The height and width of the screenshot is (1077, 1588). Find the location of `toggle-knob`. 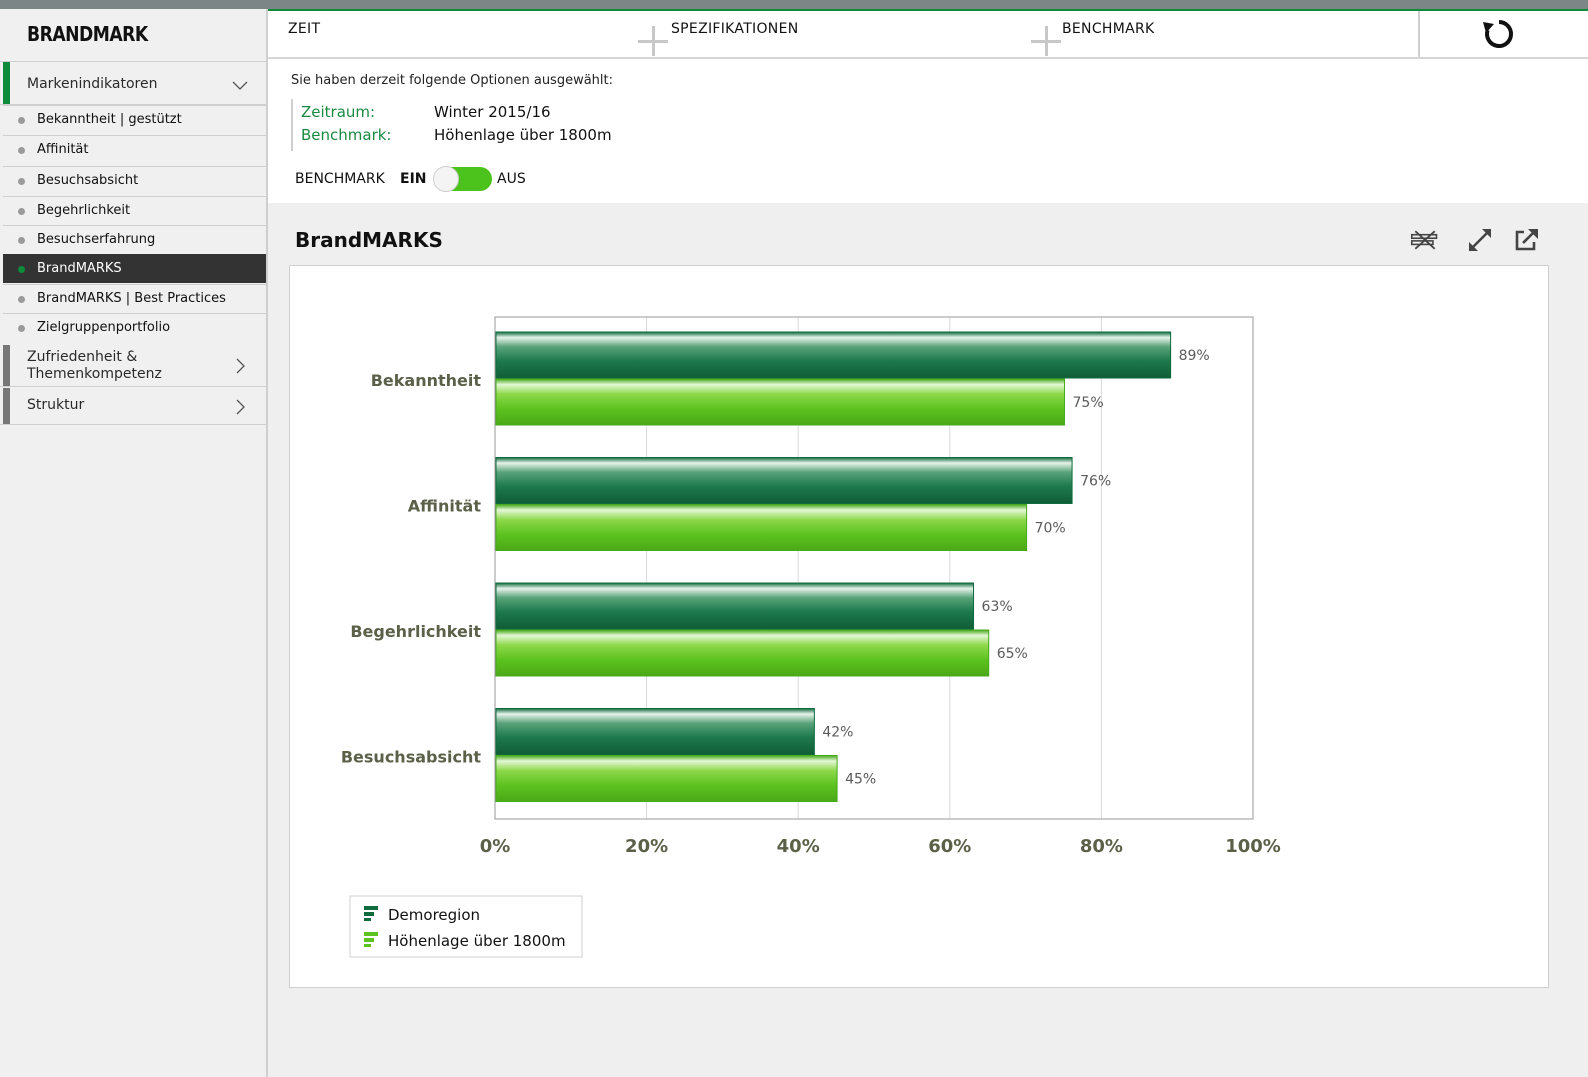

toggle-knob is located at coordinates (446, 179).